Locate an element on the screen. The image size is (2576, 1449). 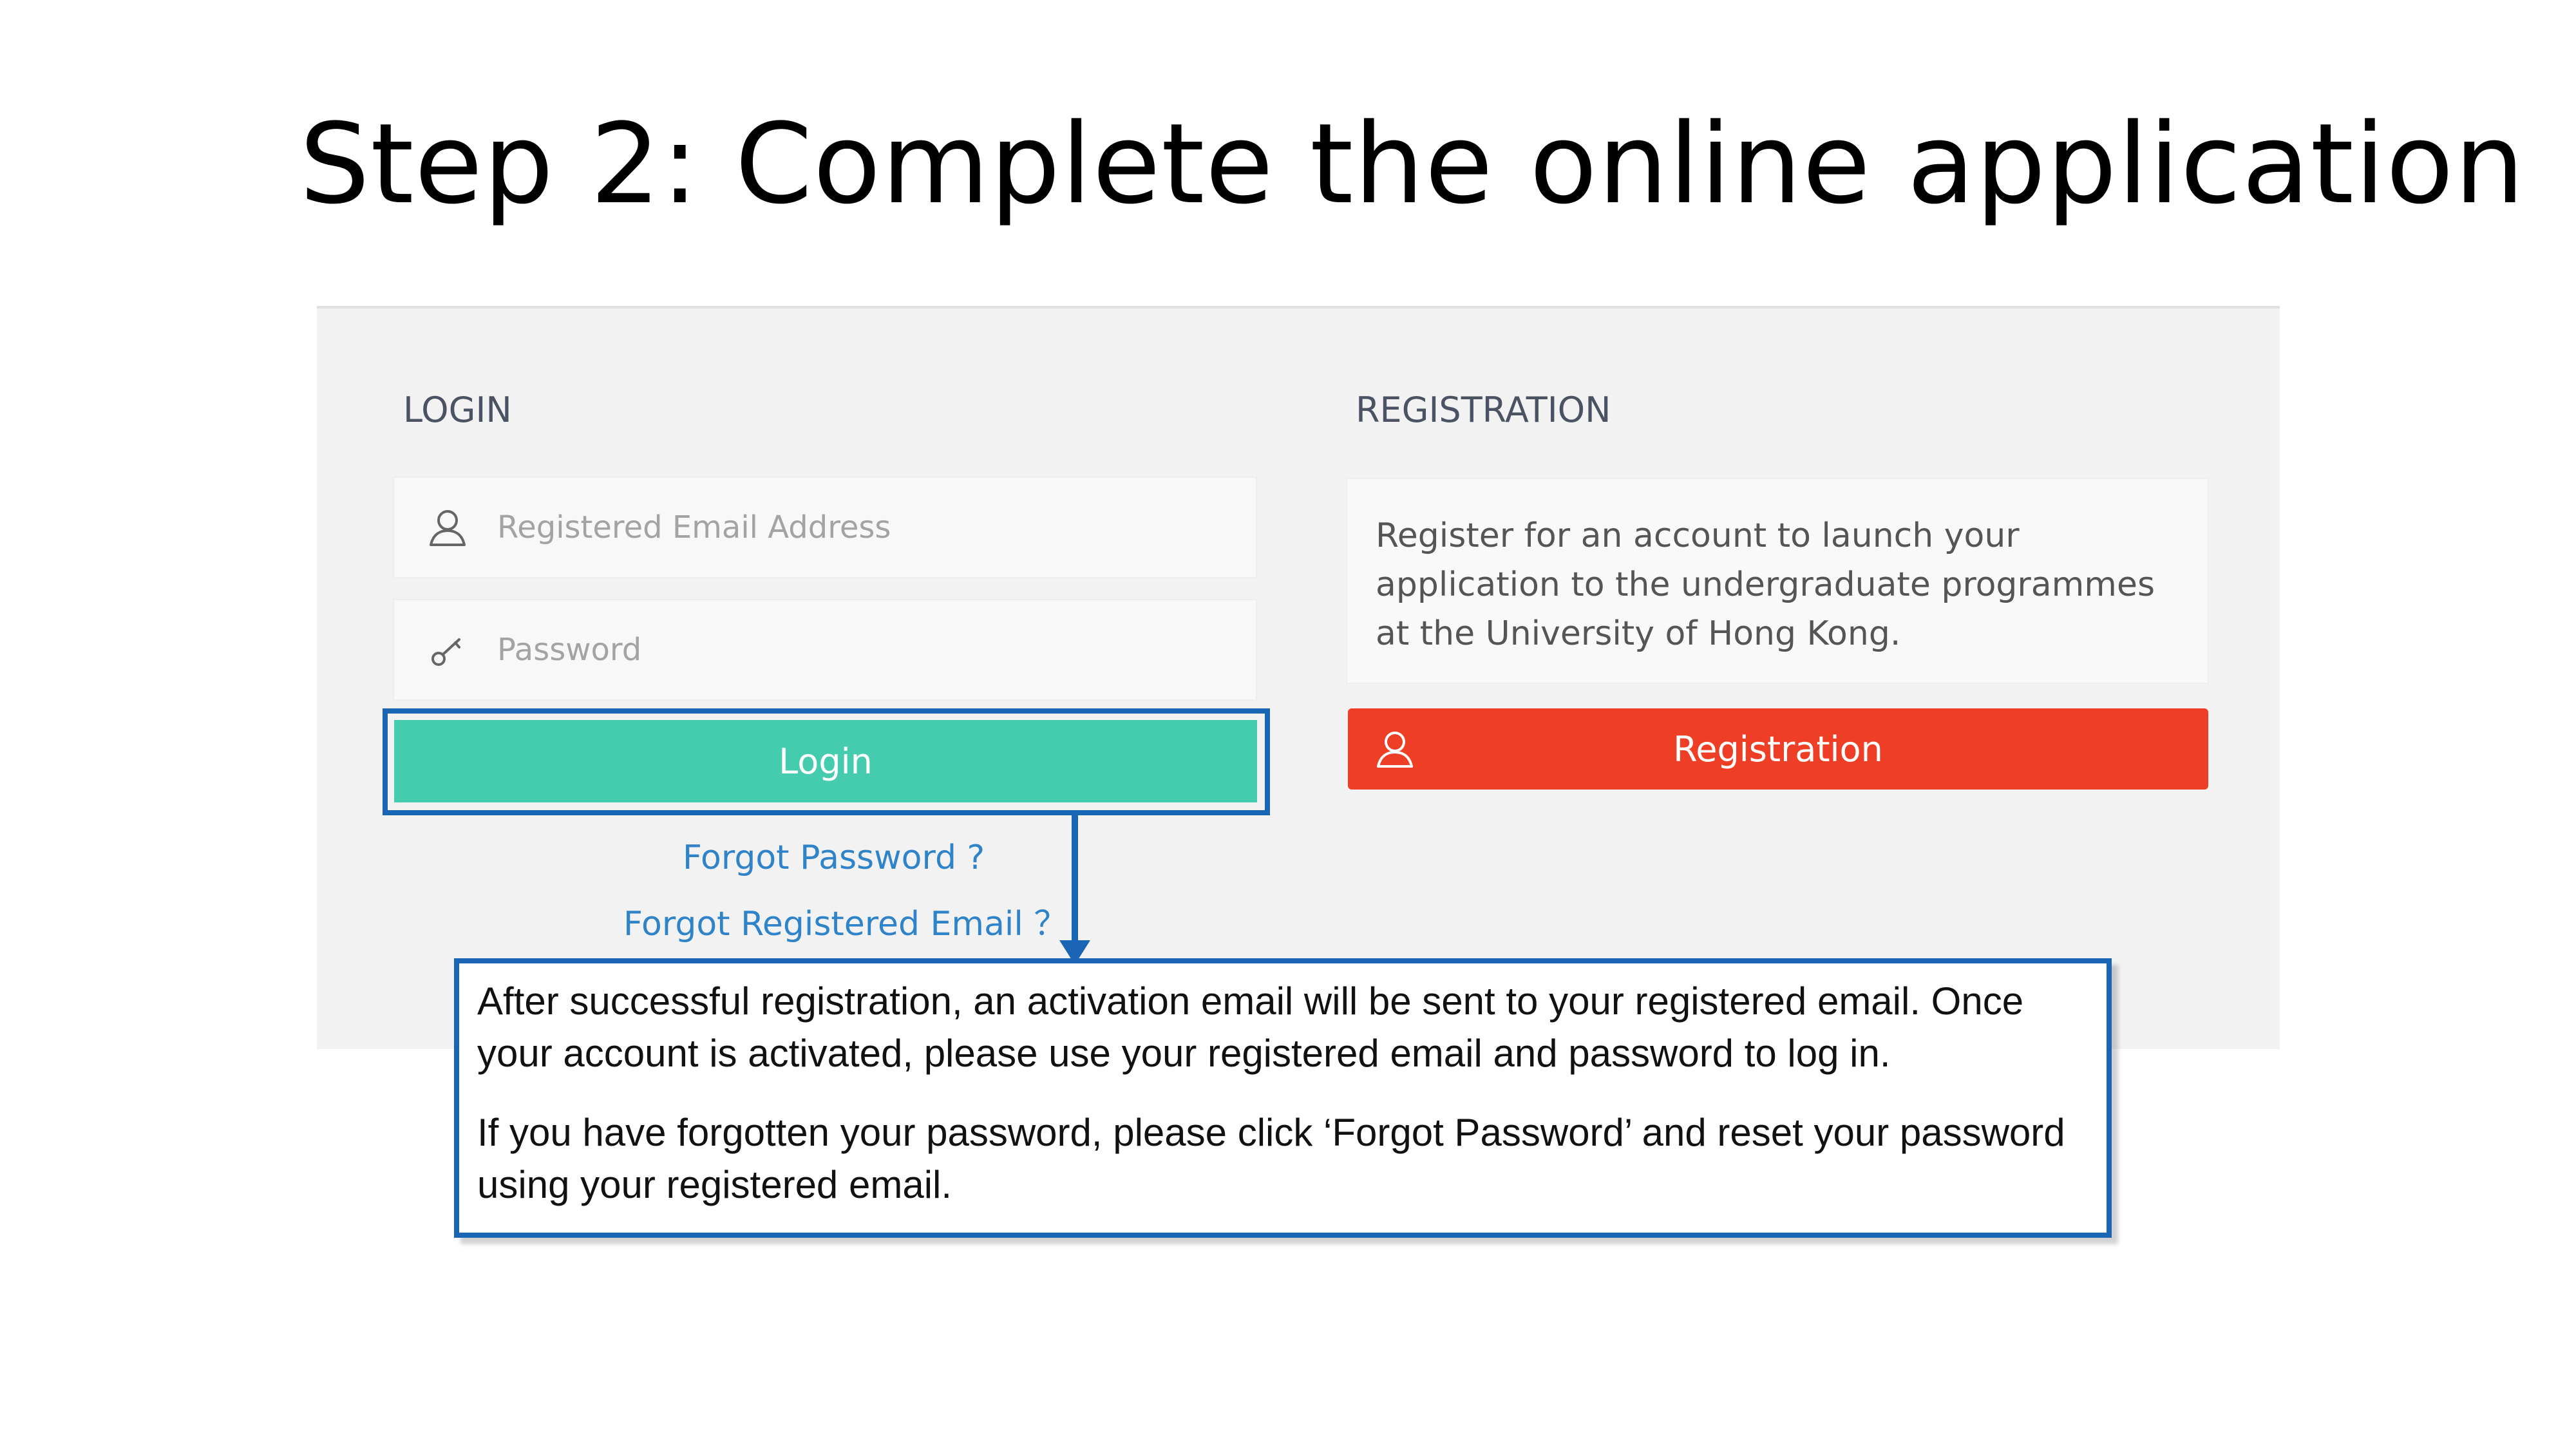
callout-connector-line is located at coordinates (1075, 879).